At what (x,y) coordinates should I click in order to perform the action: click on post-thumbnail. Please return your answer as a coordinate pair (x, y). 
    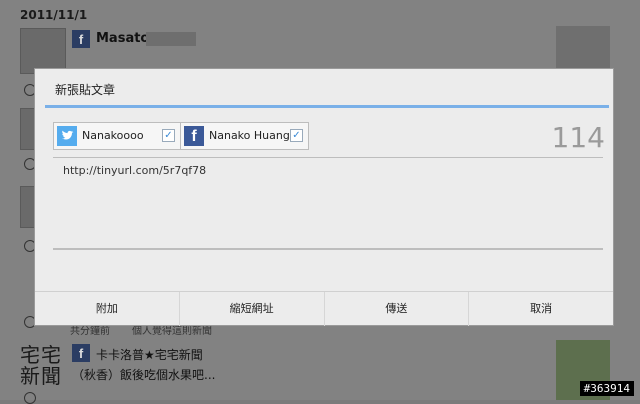
    Looking at the image, I should click on (583, 47).